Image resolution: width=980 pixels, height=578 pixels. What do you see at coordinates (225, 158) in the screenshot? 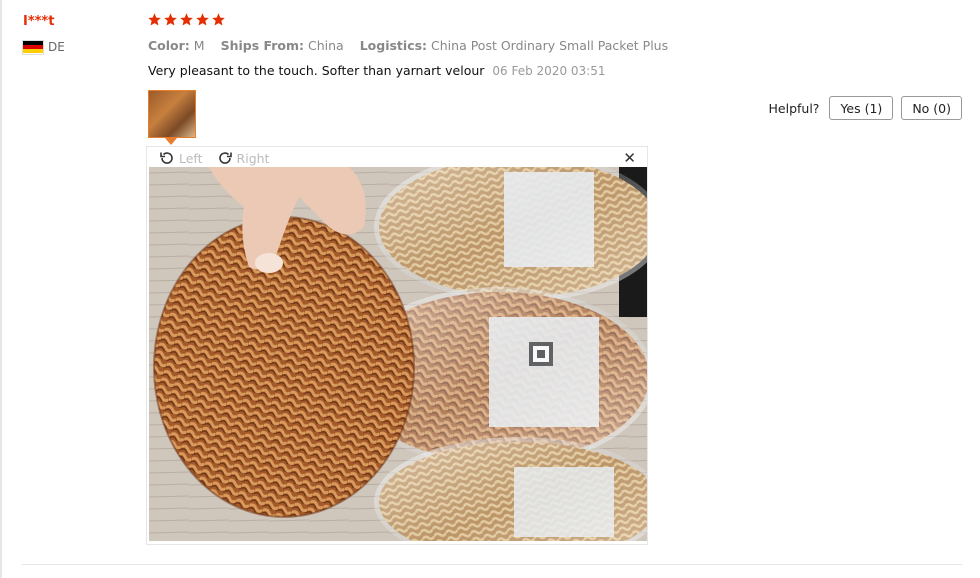
I see `rotate-right-icon` at bounding box center [225, 158].